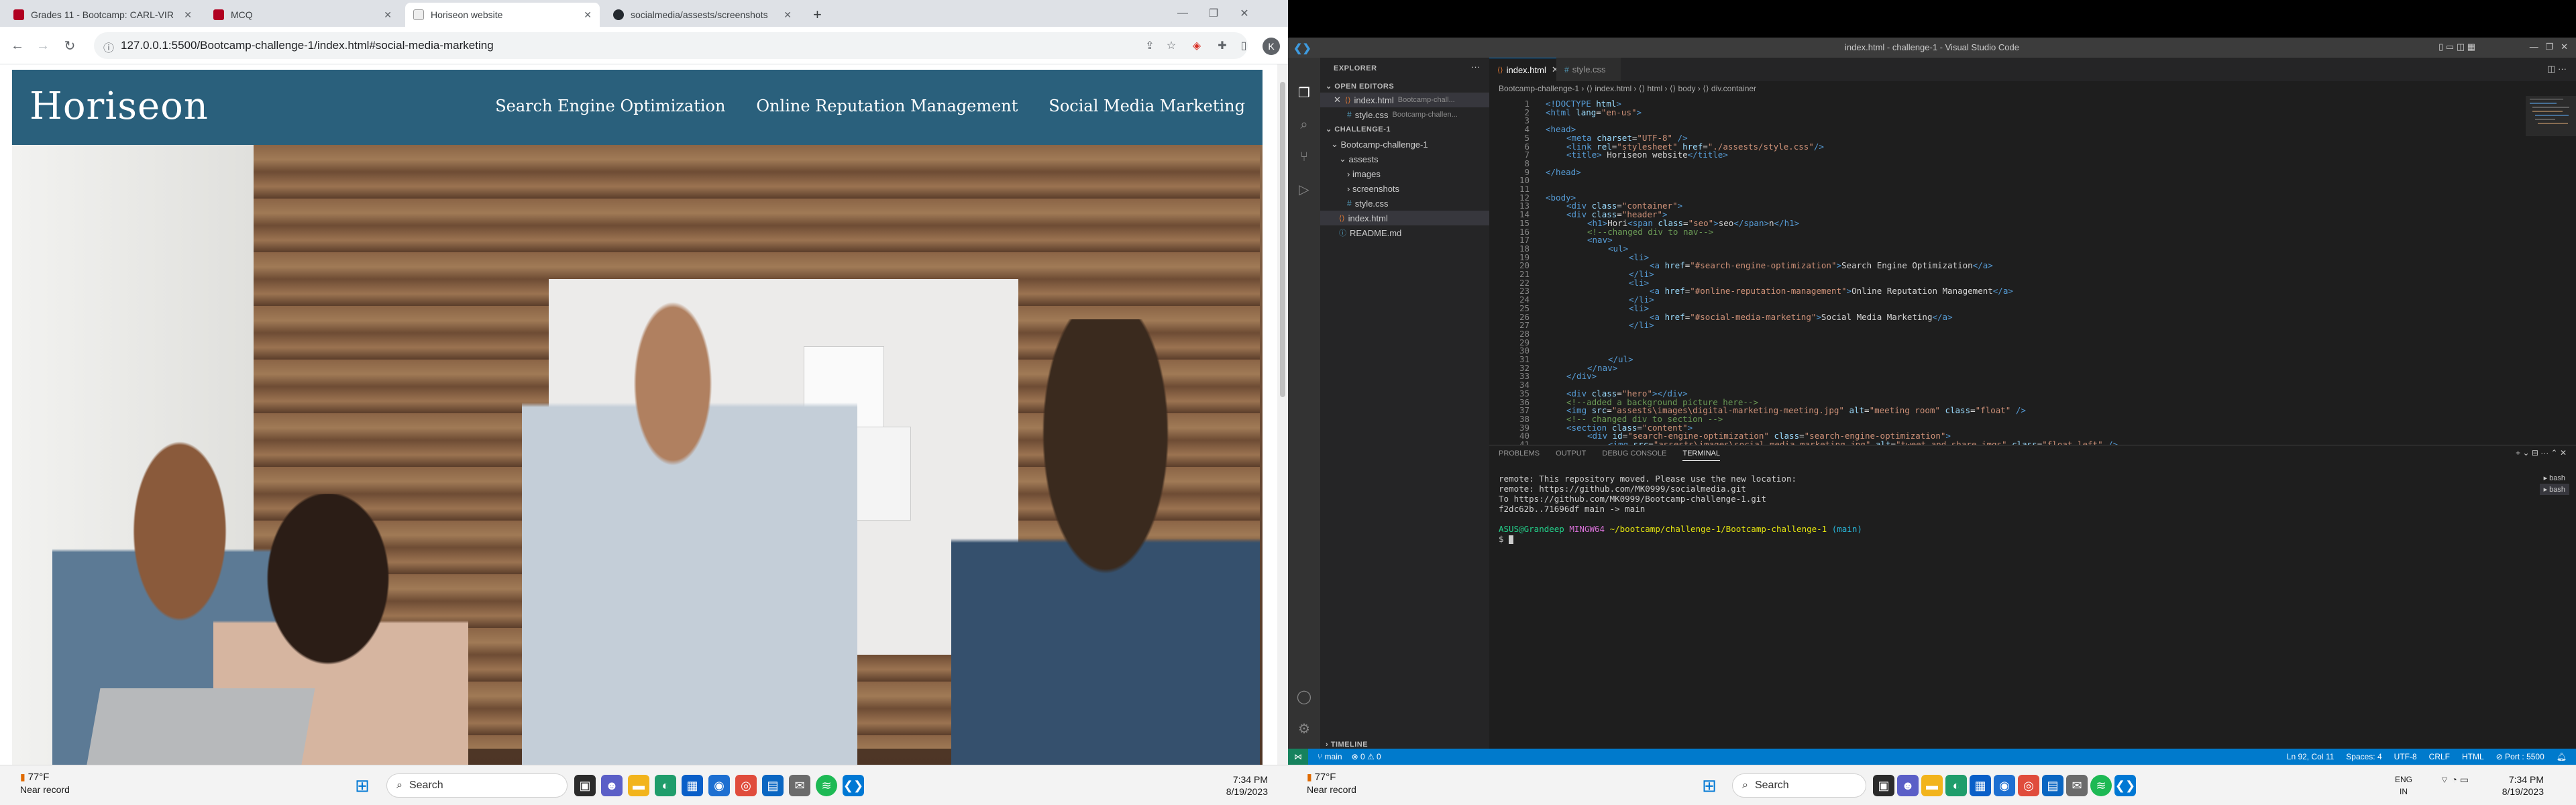  What do you see at coordinates (502, 15) in the screenshot?
I see `tab-horiseon: Horiseon website ✕` at bounding box center [502, 15].